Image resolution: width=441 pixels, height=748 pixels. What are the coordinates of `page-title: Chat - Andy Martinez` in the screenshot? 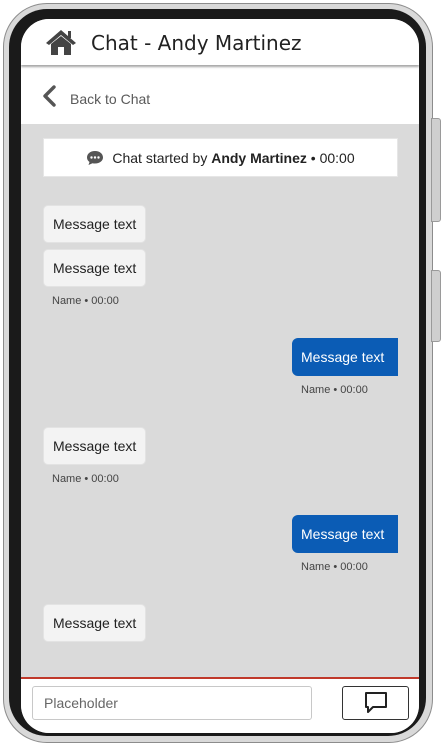 It's located at (196, 43).